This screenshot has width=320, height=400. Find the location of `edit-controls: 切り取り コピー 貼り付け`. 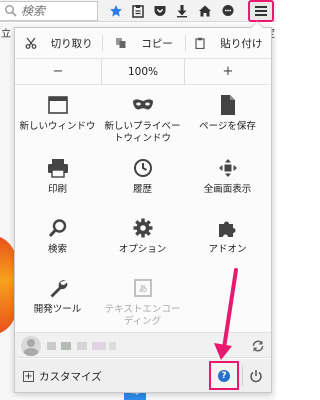

edit-controls: 切り取り コピー 貼り付け is located at coordinates (143, 43).